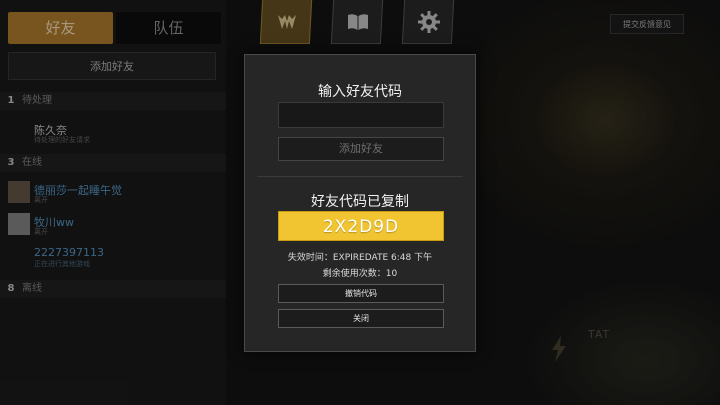  What do you see at coordinates (361, 293) in the screenshot?
I see `revoke-code-button: 撤销代码` at bounding box center [361, 293].